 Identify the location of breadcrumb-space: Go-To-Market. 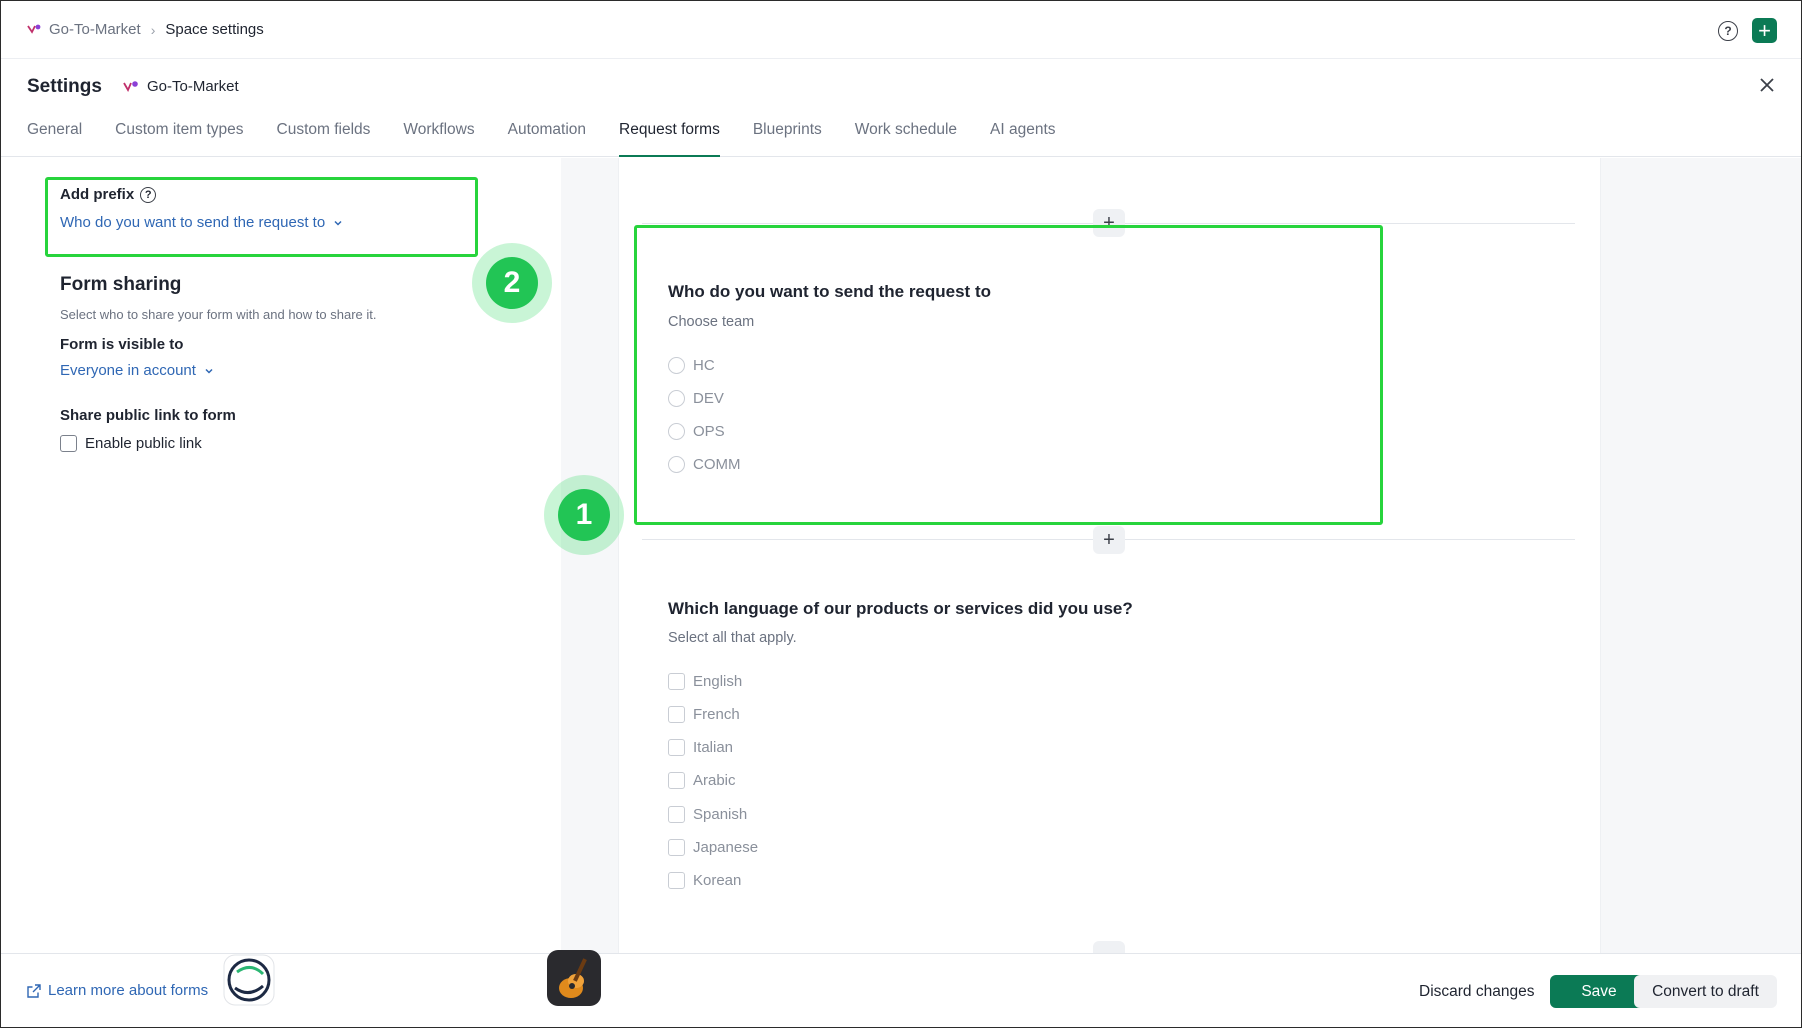
(95, 29).